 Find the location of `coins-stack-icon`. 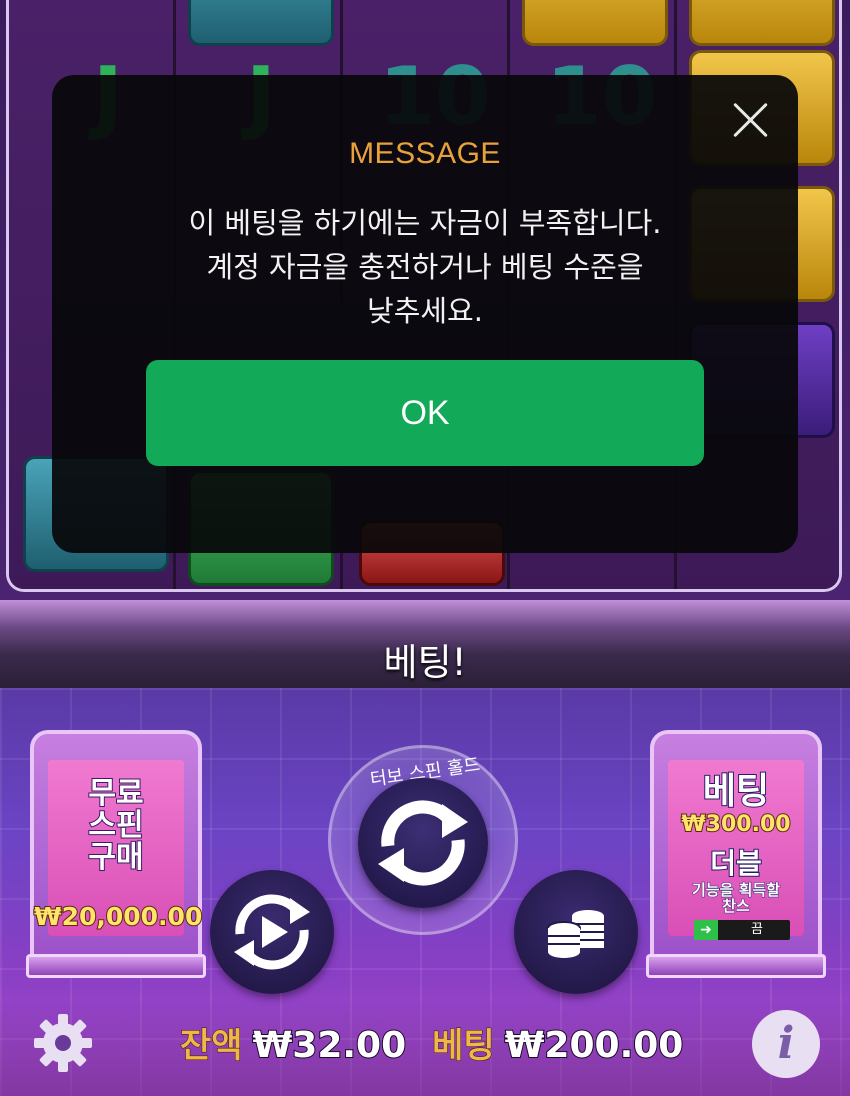

coins-stack-icon is located at coordinates (575, 934).